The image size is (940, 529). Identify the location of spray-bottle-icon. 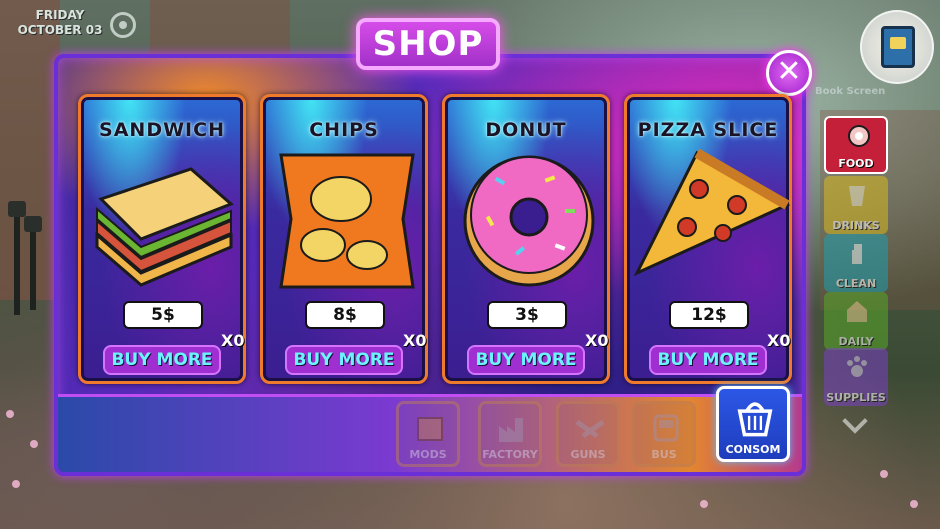
(857, 254).